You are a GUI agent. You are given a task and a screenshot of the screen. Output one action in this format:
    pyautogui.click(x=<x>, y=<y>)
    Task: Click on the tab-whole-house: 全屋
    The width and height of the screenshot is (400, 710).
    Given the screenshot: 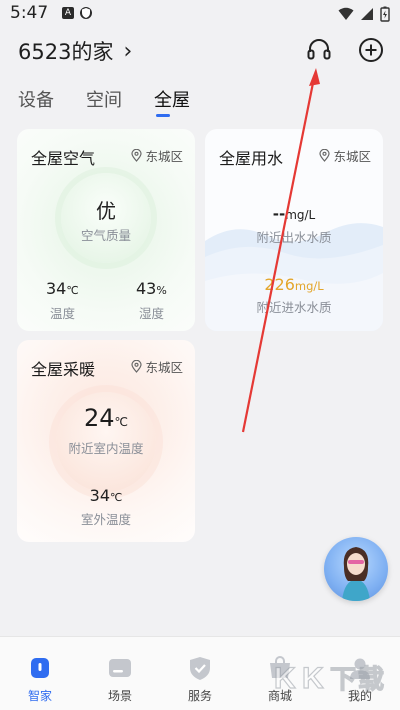 What is the action you would take?
    pyautogui.click(x=172, y=101)
    